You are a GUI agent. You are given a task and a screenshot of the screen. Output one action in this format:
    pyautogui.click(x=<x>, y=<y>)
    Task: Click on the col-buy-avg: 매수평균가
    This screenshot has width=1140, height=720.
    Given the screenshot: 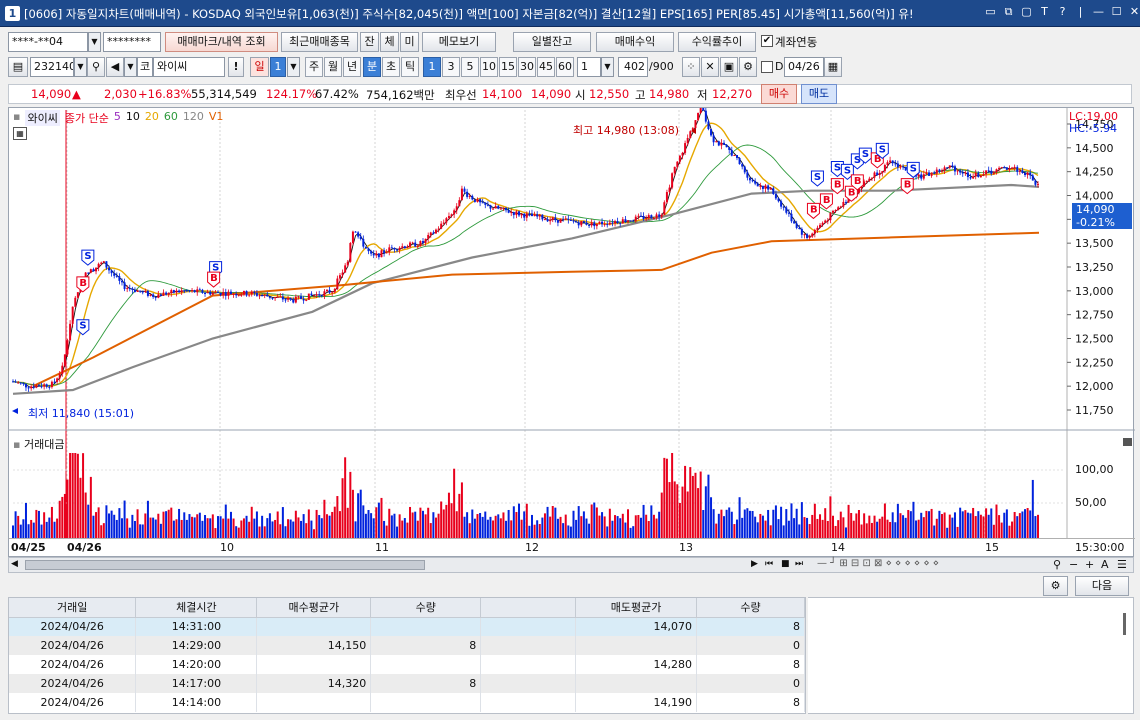 What is the action you would take?
    pyautogui.click(x=314, y=608)
    